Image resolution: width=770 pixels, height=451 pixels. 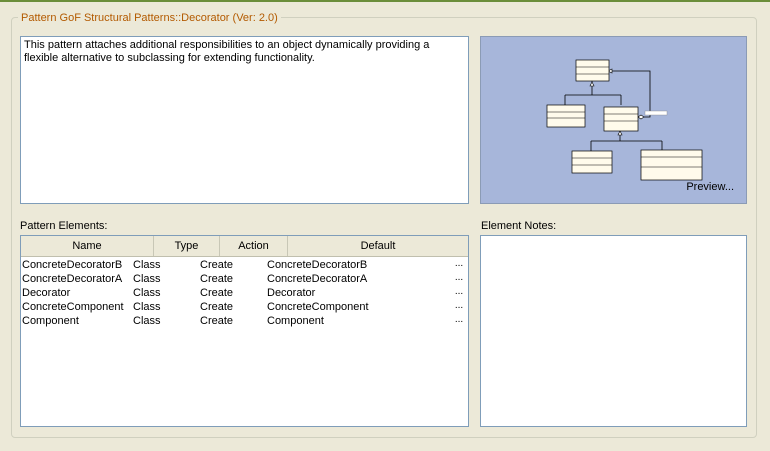 I want to click on cell-name: Component, so click(x=50, y=321).